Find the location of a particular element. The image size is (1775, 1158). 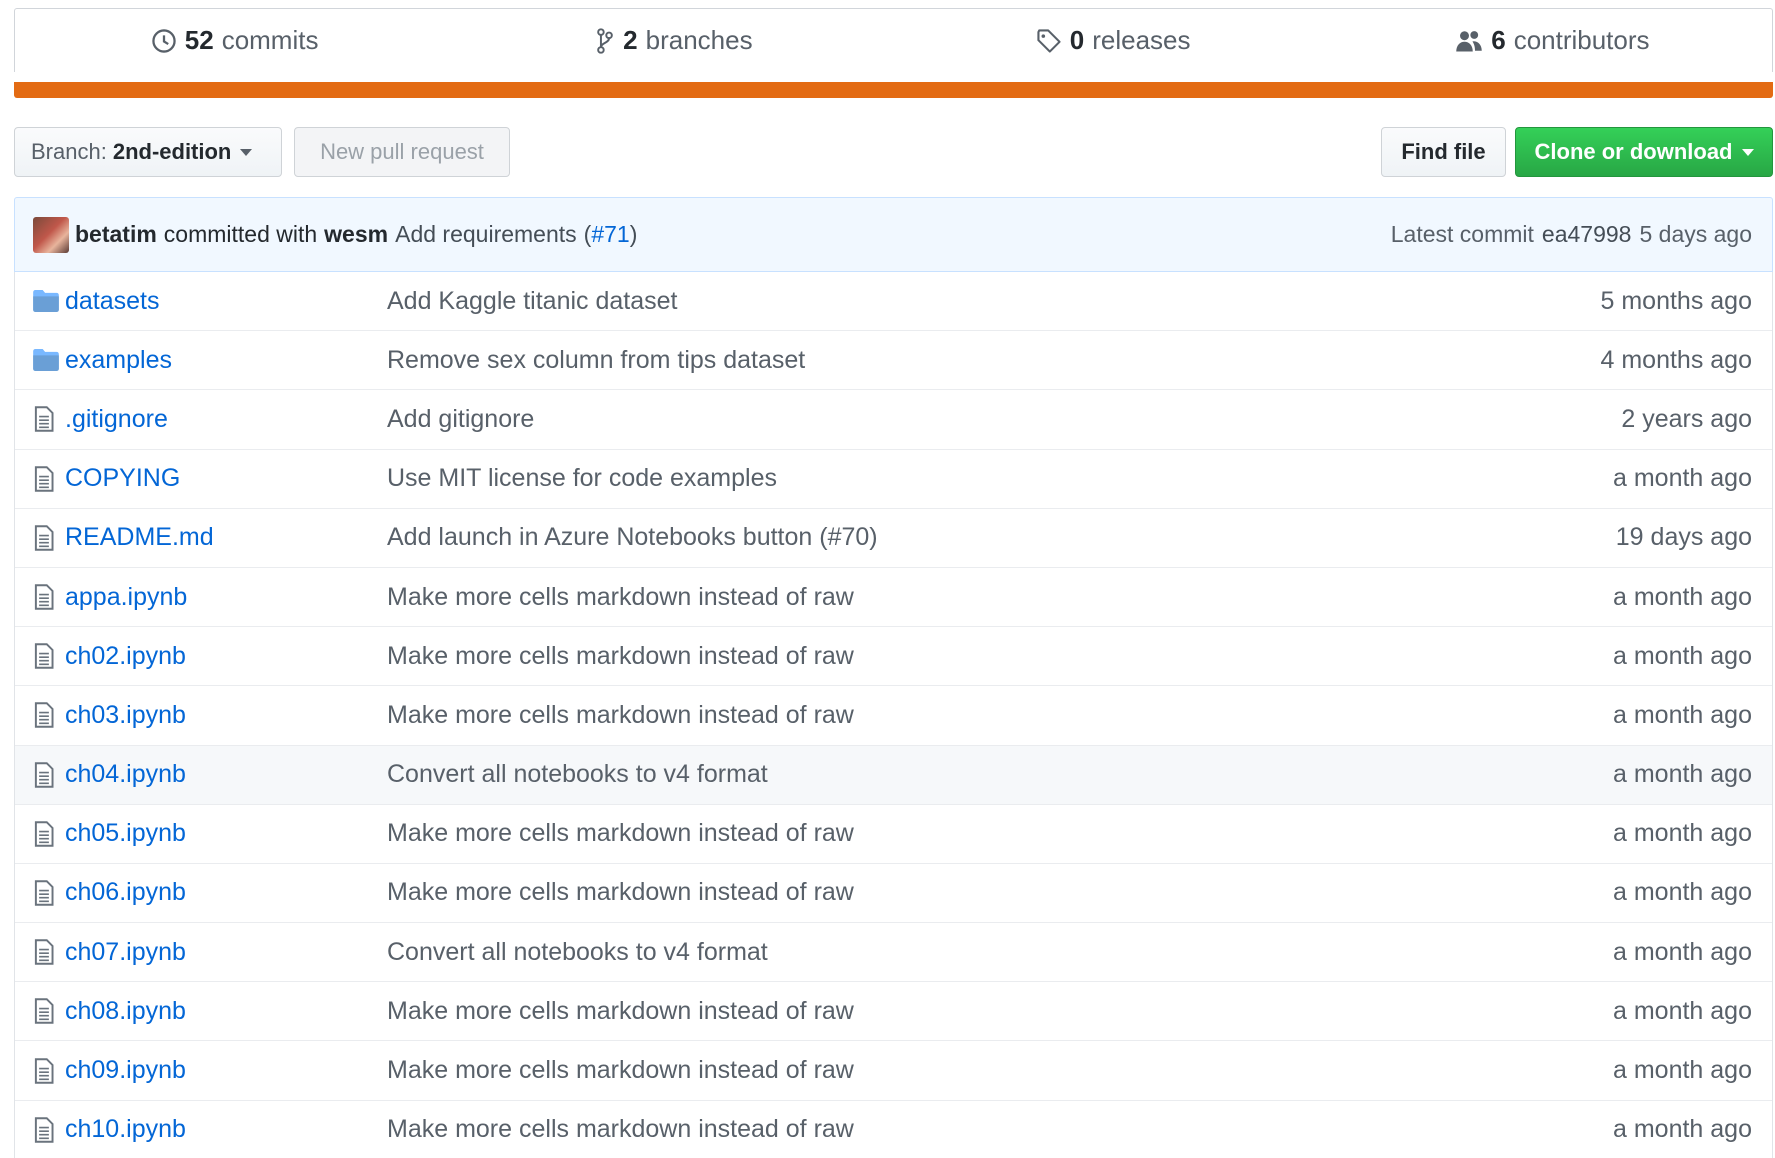

file-name-link: ch07.ipynb is located at coordinates (226, 952).